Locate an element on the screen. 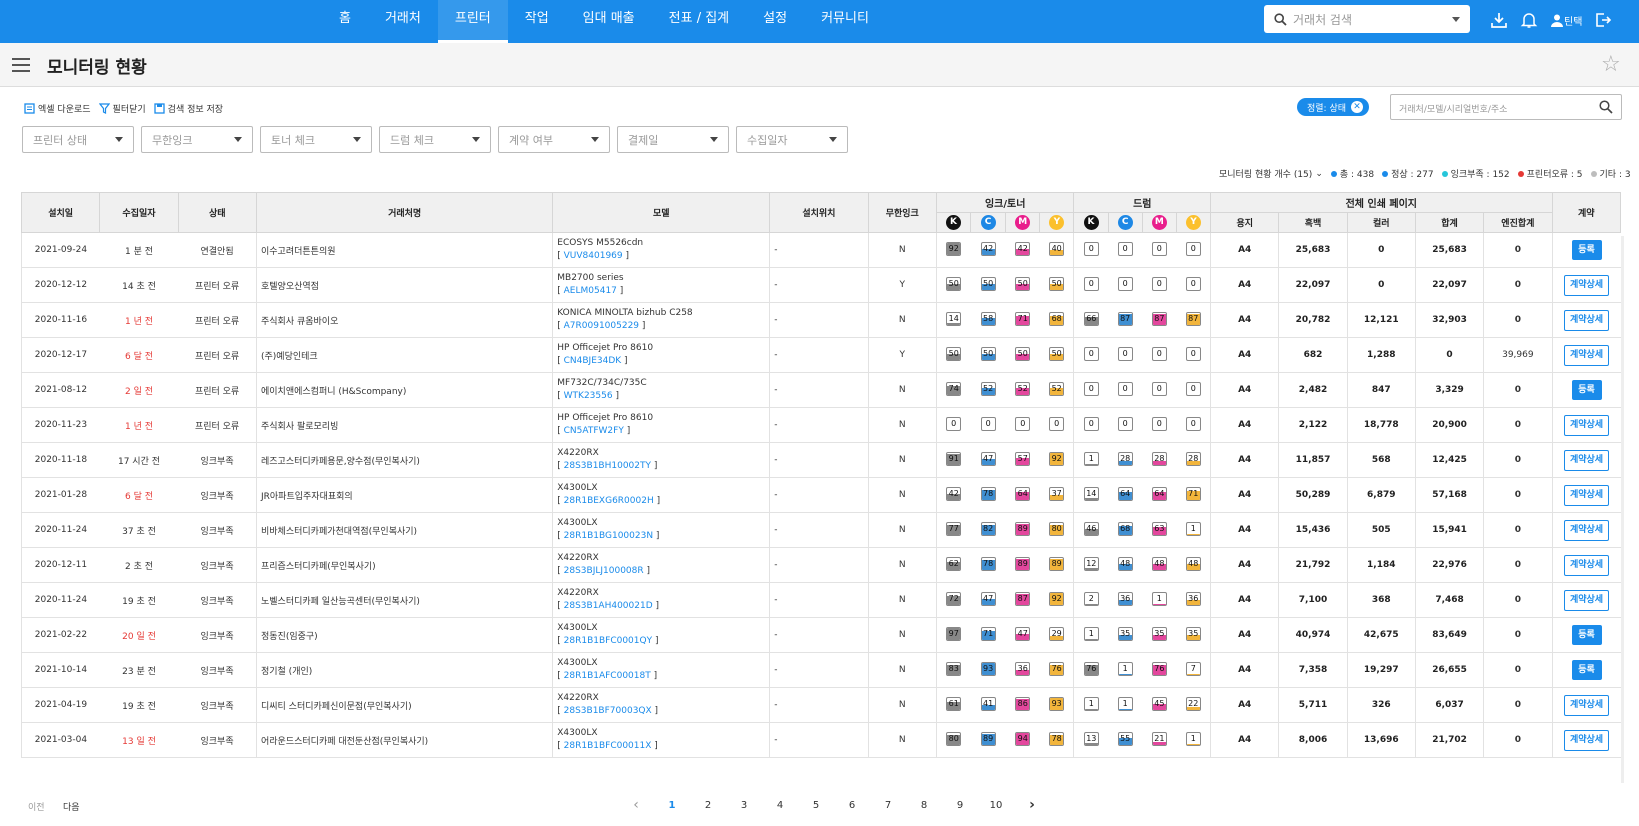 This screenshot has width=1639, height=826. nav-item: 전표 / 집계 is located at coordinates (699, 21).